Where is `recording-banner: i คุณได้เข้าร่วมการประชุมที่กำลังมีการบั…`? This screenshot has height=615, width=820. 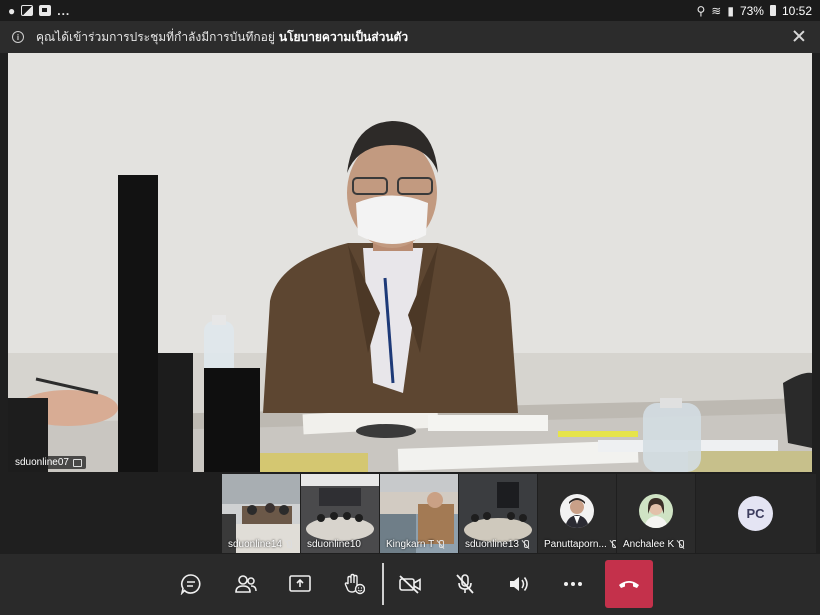 recording-banner: i คุณได้เข้าร่วมการประชุมที่กำลังมีการบั… is located at coordinates (410, 37).